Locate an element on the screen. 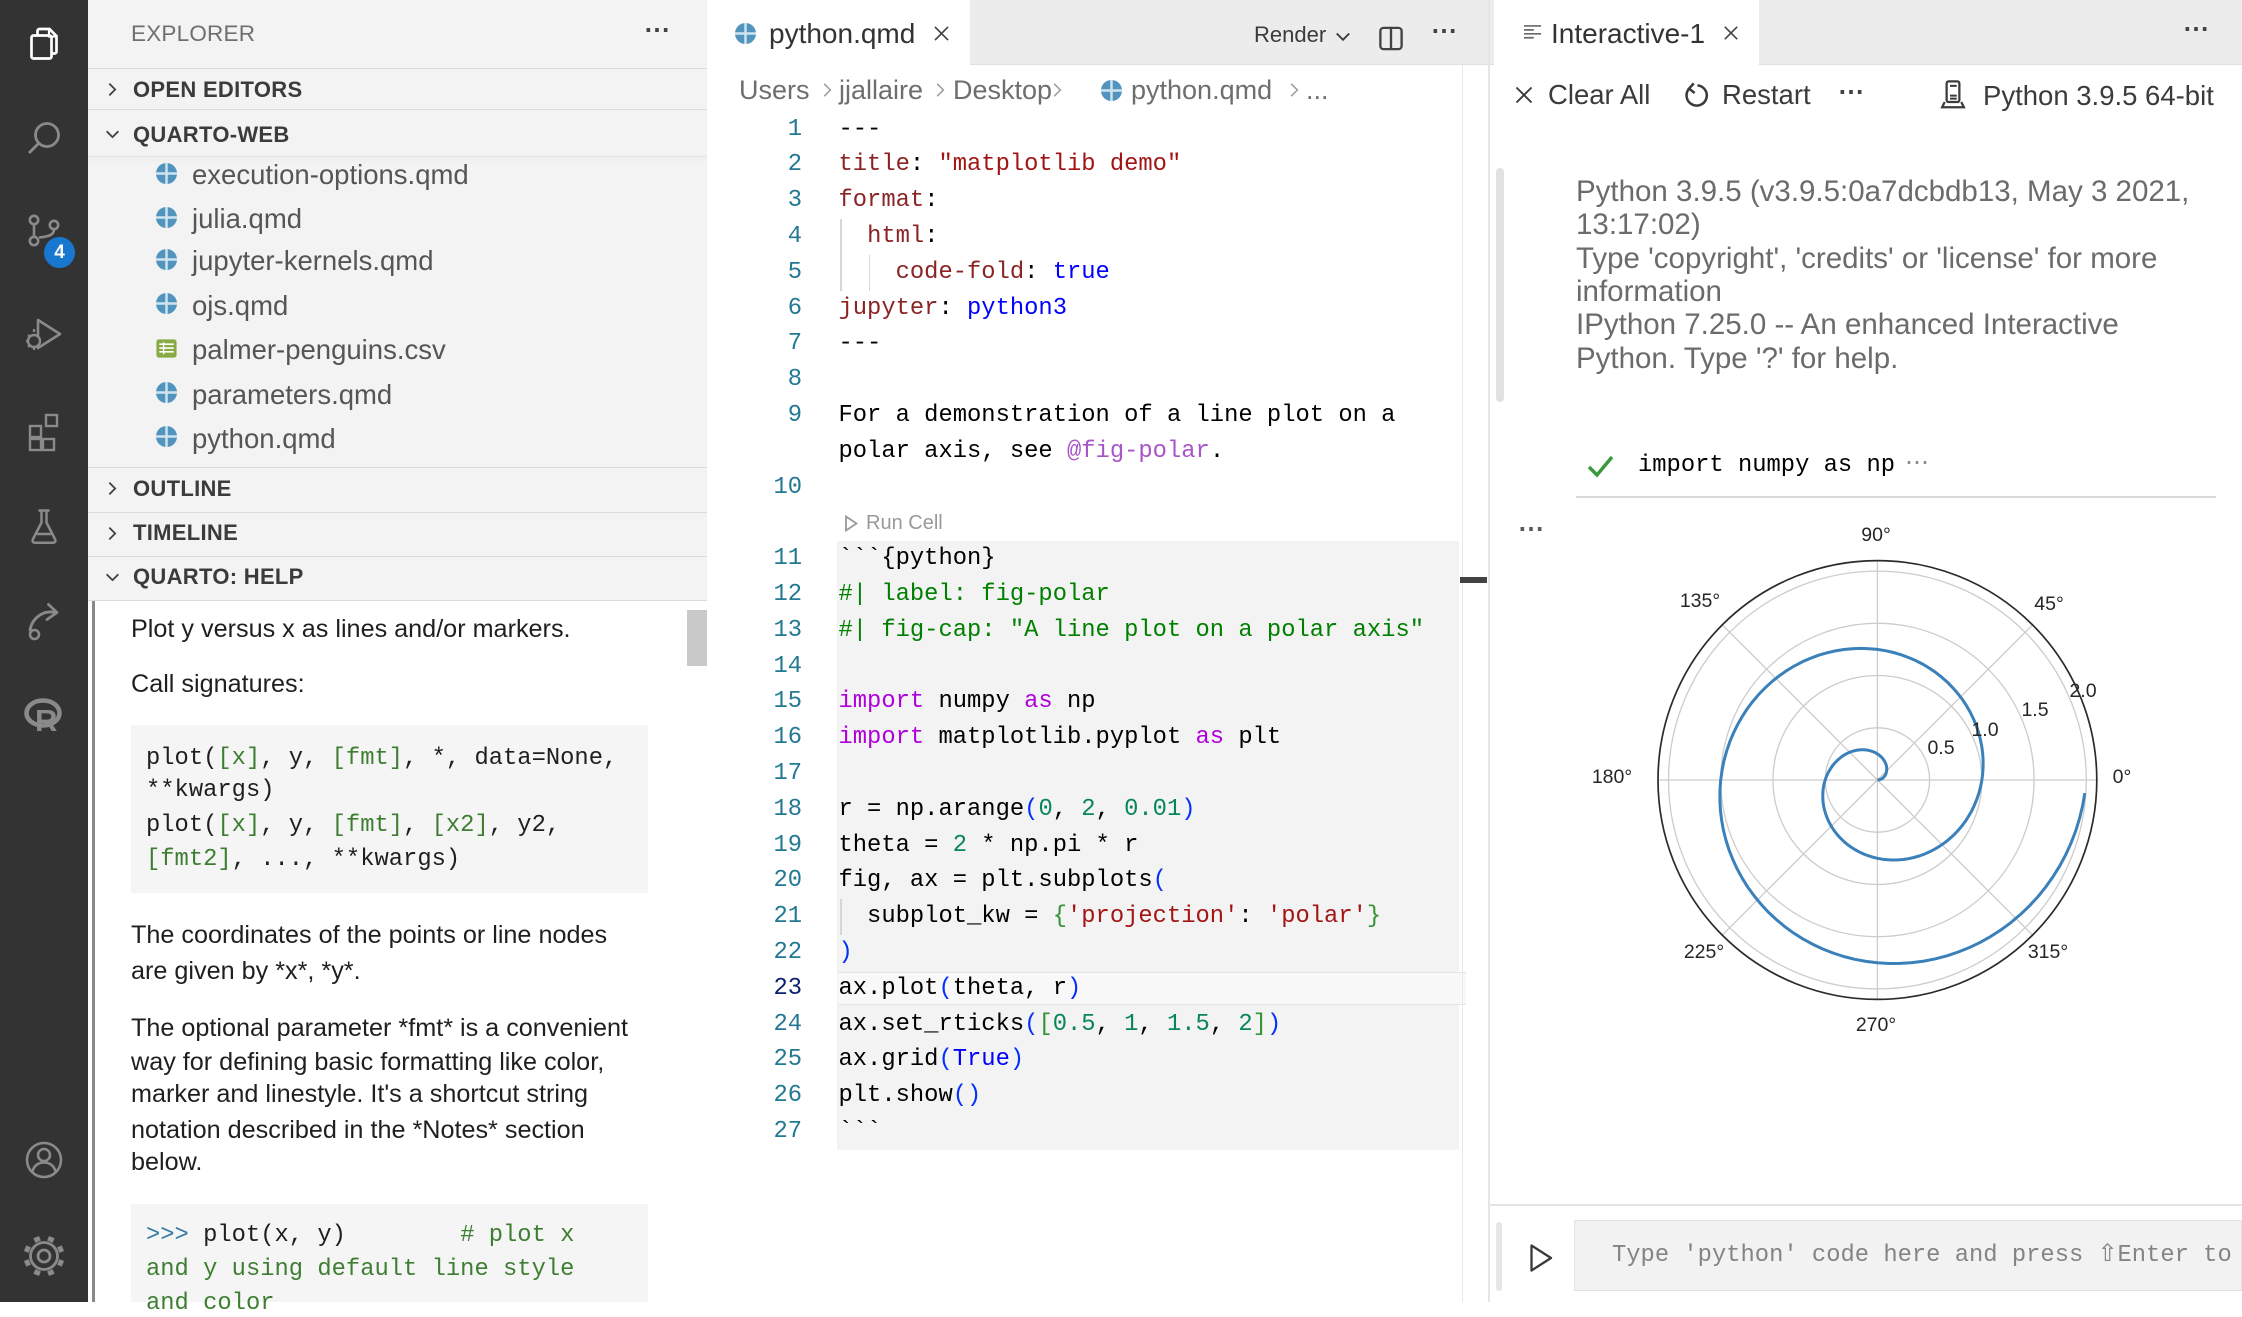 The image size is (2242, 1317). svg-text: 2.0 is located at coordinates (2082, 691).